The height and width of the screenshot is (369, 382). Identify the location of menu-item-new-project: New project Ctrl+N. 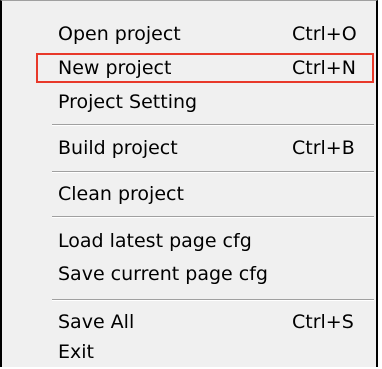
(205, 68).